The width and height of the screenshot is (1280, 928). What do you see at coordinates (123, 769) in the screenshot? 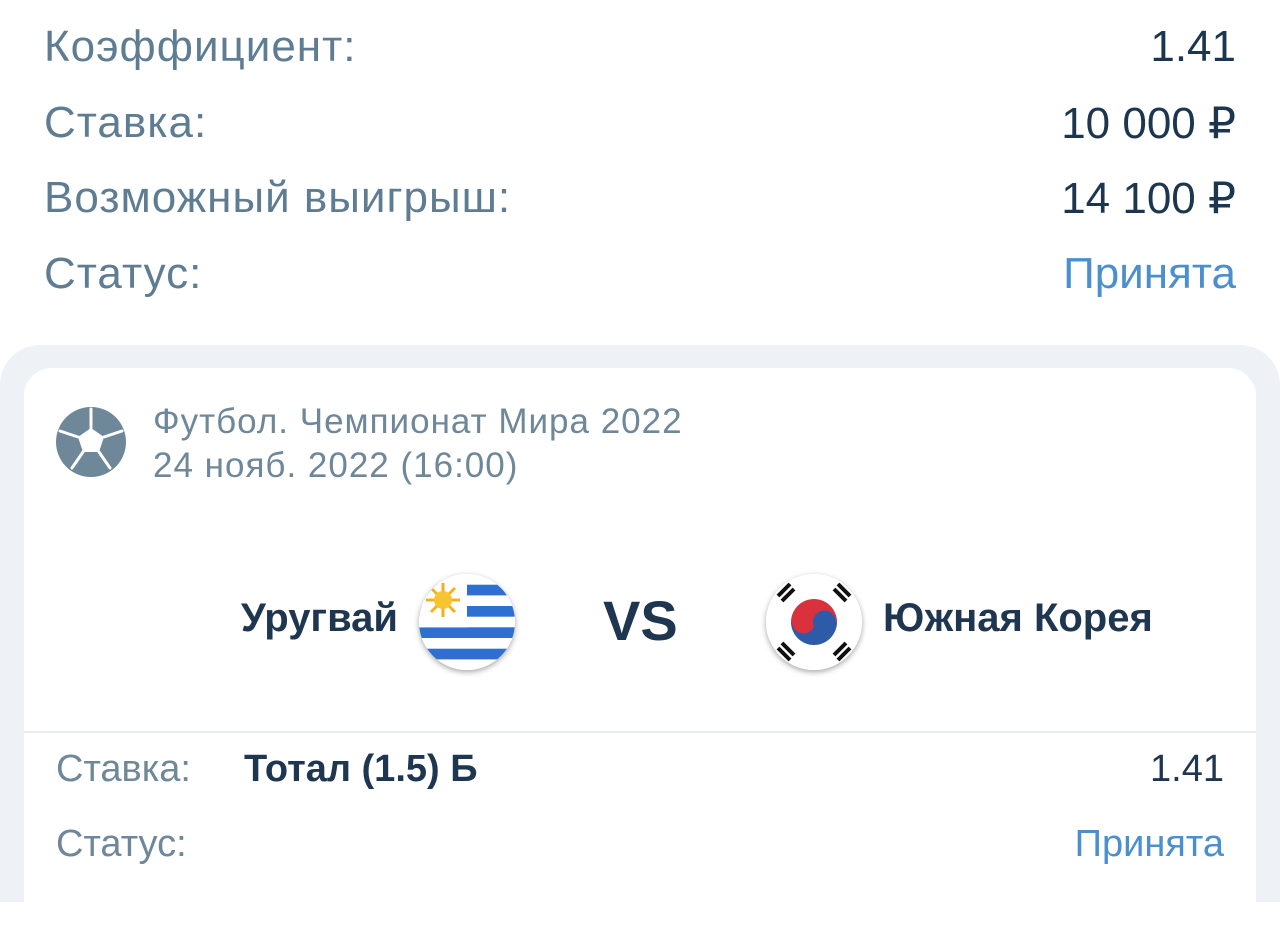
I see `bet-stake-label: Ставка:` at bounding box center [123, 769].